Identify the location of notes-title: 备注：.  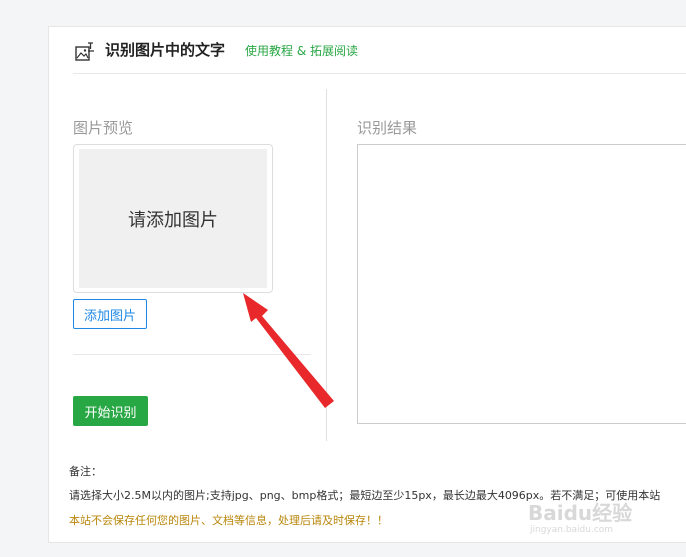
(85, 471).